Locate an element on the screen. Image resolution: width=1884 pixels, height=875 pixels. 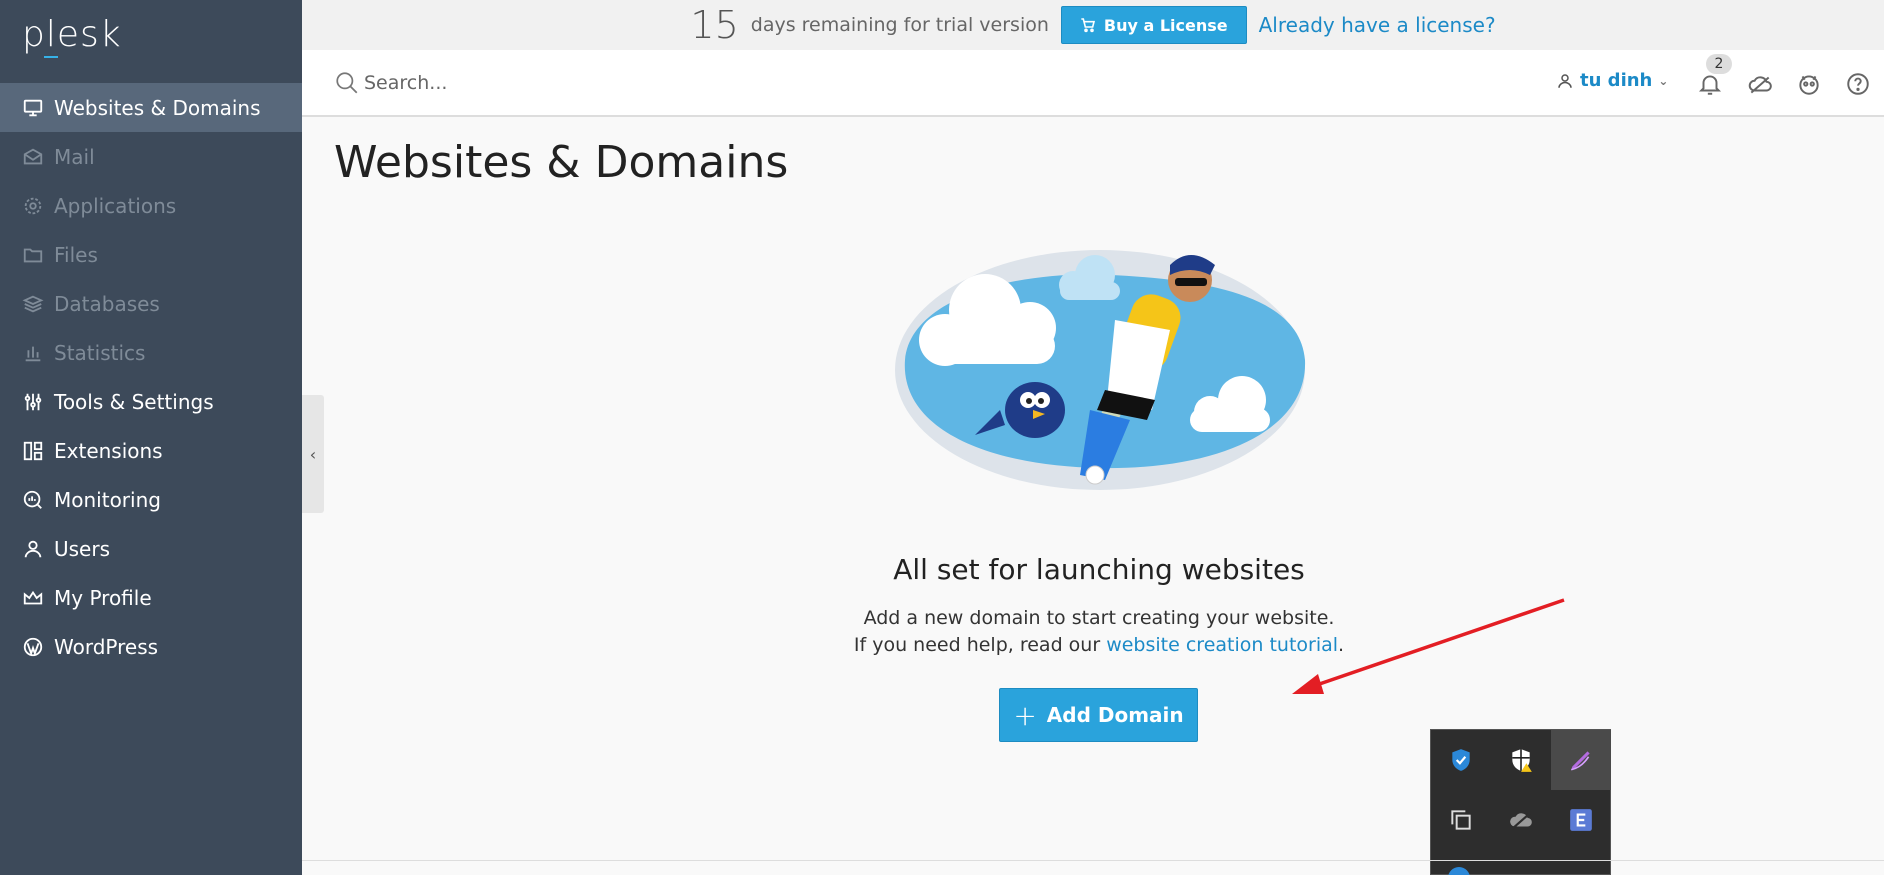
pen-icon is located at coordinates (1580, 761).